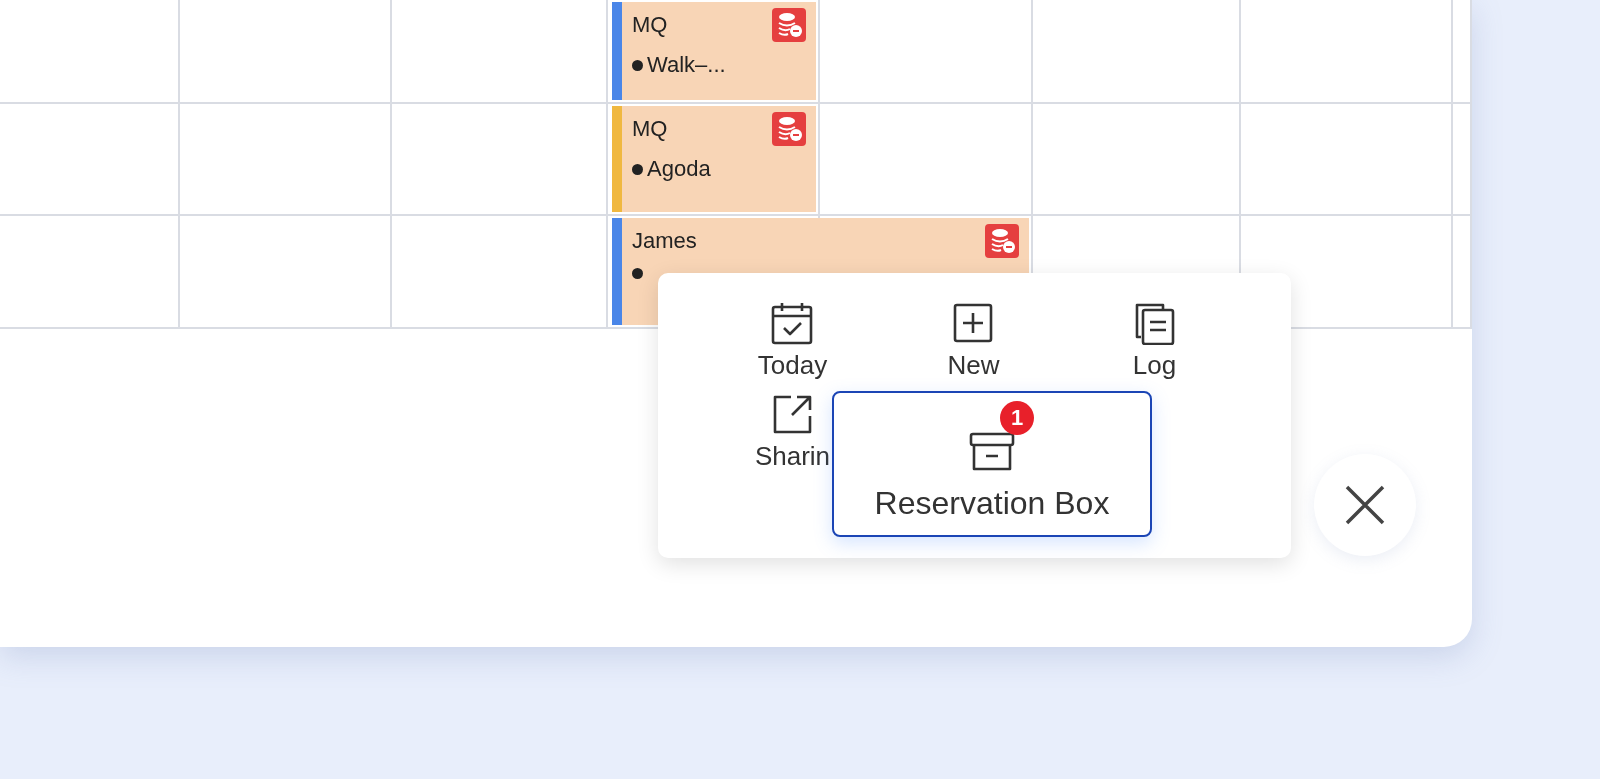 This screenshot has height=779, width=1600. I want to click on reservation-box-button: Reservation Box 1, so click(992, 464).